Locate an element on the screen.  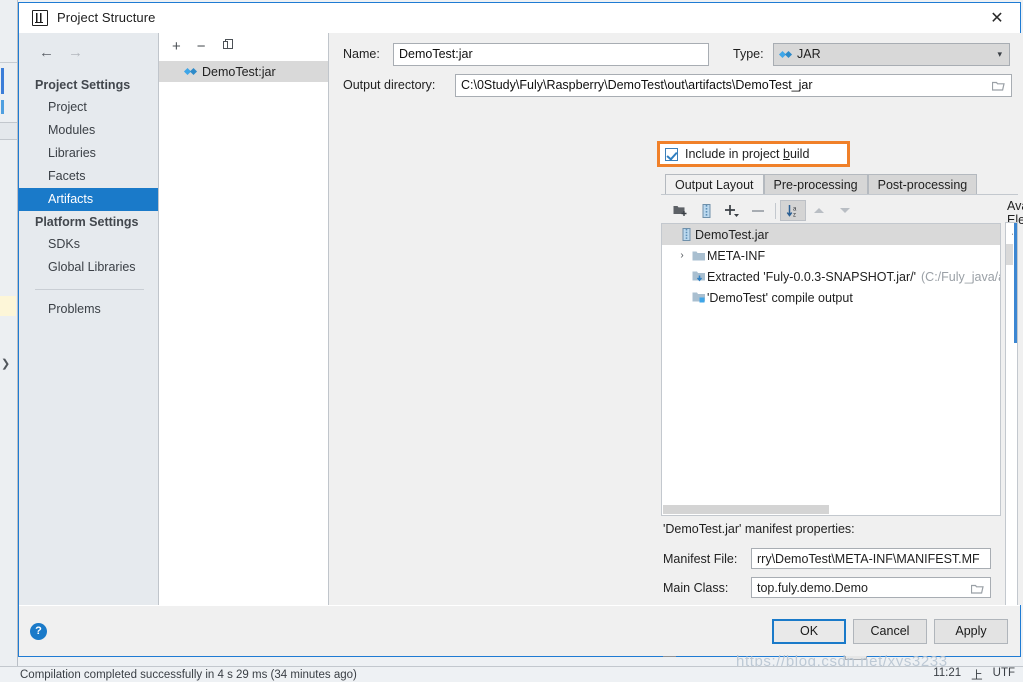
svg-text: a is located at coordinates (795, 209).